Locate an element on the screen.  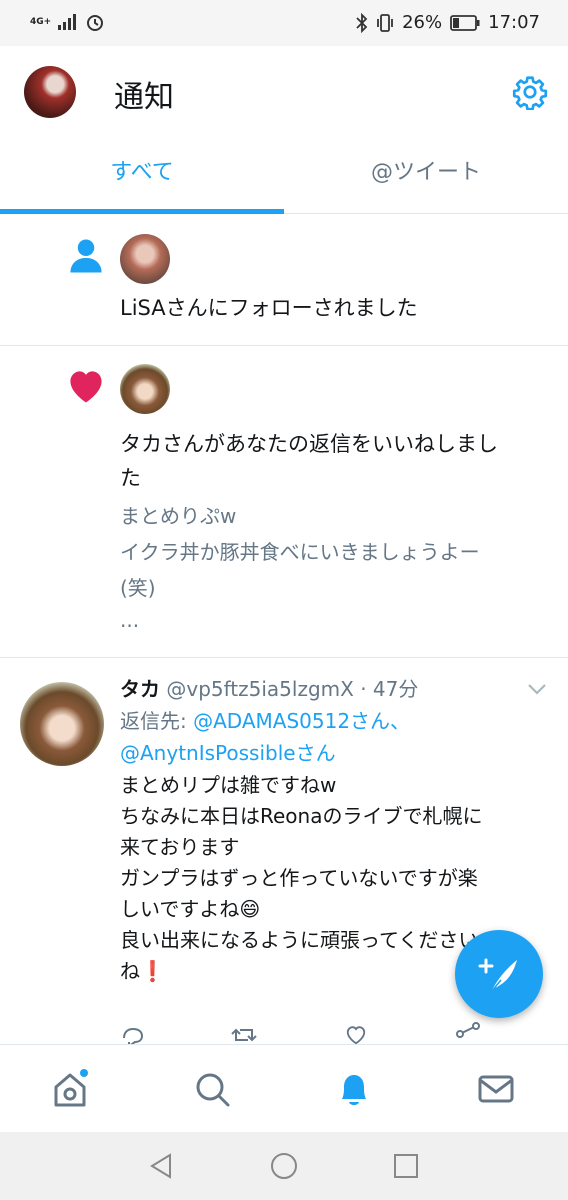
notification-text: LiSAさんにフォローされました is located at coordinates (269, 308).